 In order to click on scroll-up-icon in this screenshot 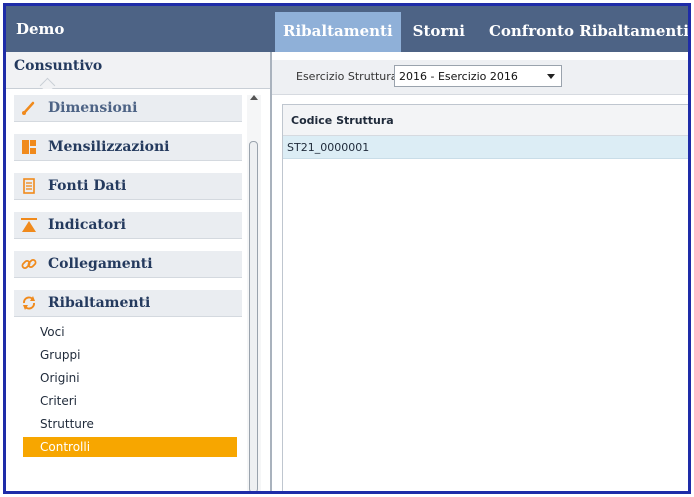, I will do `click(254, 97)`.